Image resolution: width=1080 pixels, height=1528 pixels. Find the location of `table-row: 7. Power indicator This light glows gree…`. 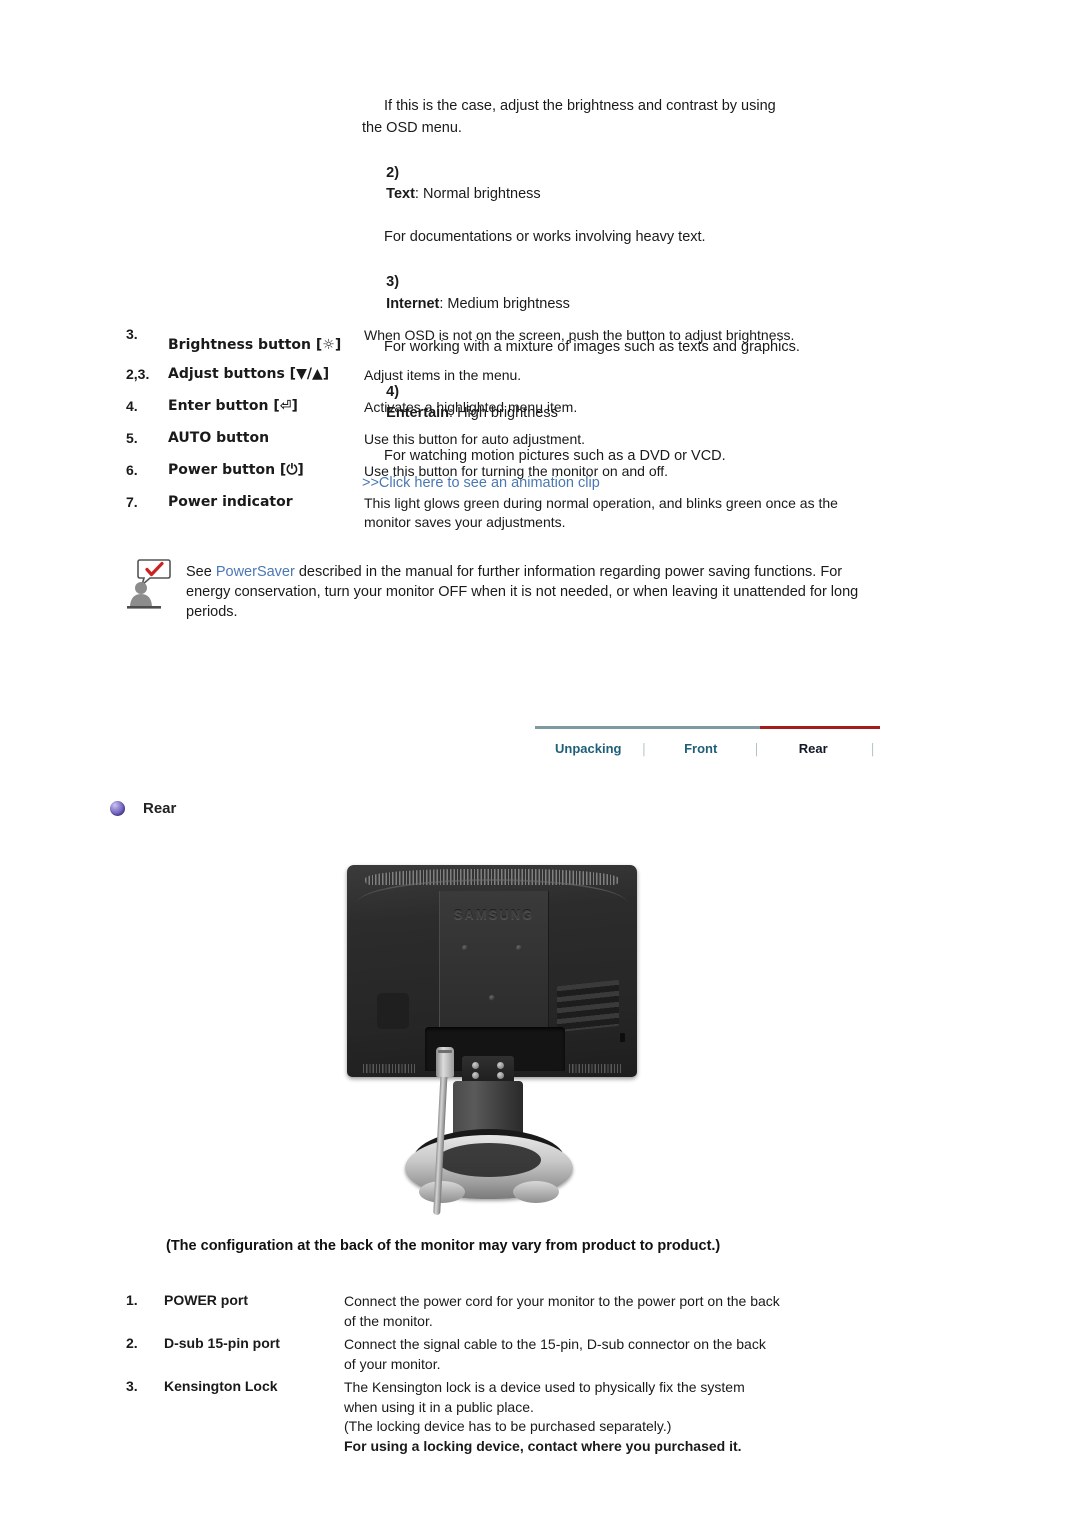

table-row: 7. Power indicator This light glows gree… is located at coordinates (496, 519).